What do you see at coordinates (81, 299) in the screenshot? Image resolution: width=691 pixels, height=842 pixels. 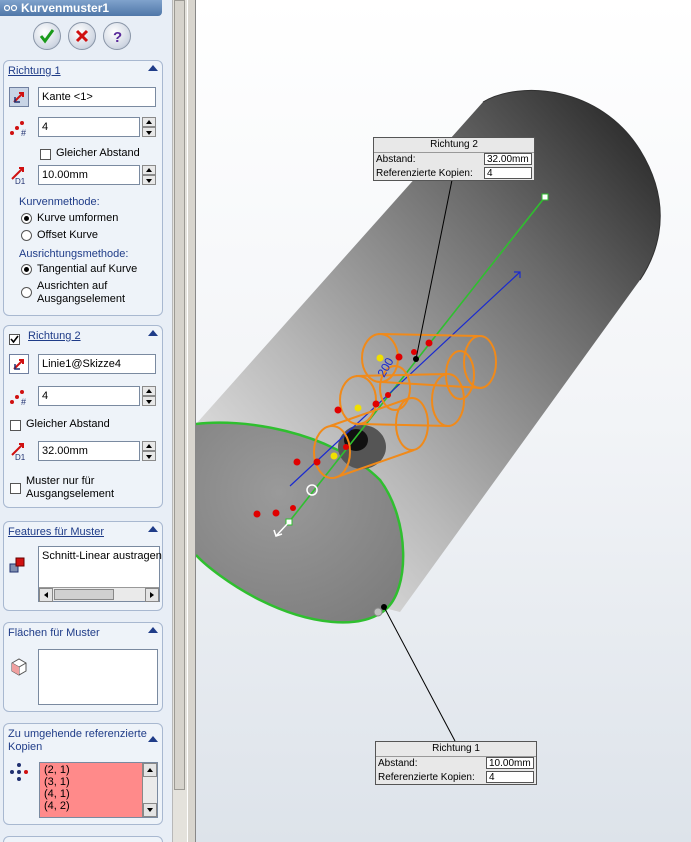 I see `alignment-seed-label-2: Ausgangselement` at bounding box center [81, 299].